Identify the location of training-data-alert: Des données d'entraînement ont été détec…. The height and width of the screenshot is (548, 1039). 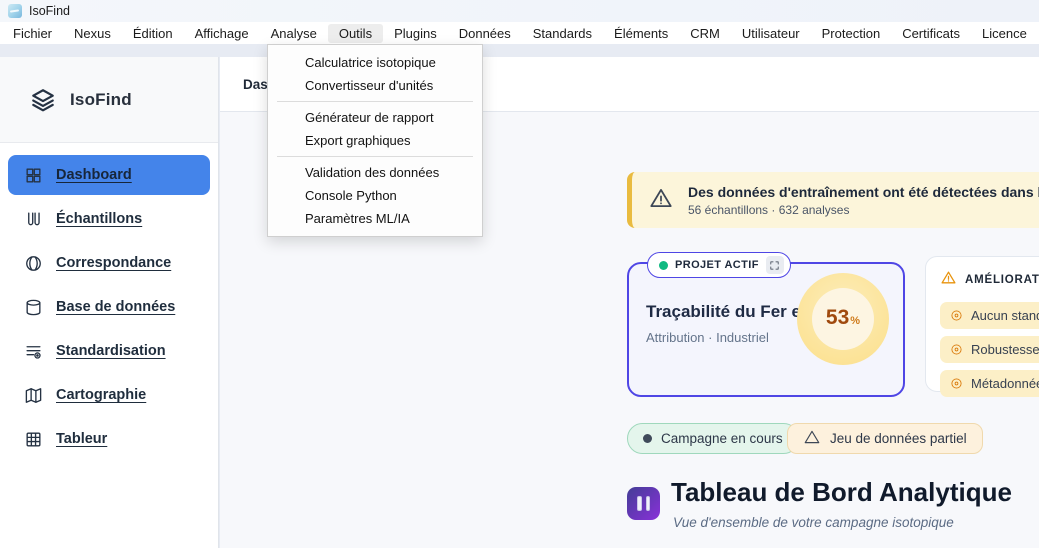
(833, 200).